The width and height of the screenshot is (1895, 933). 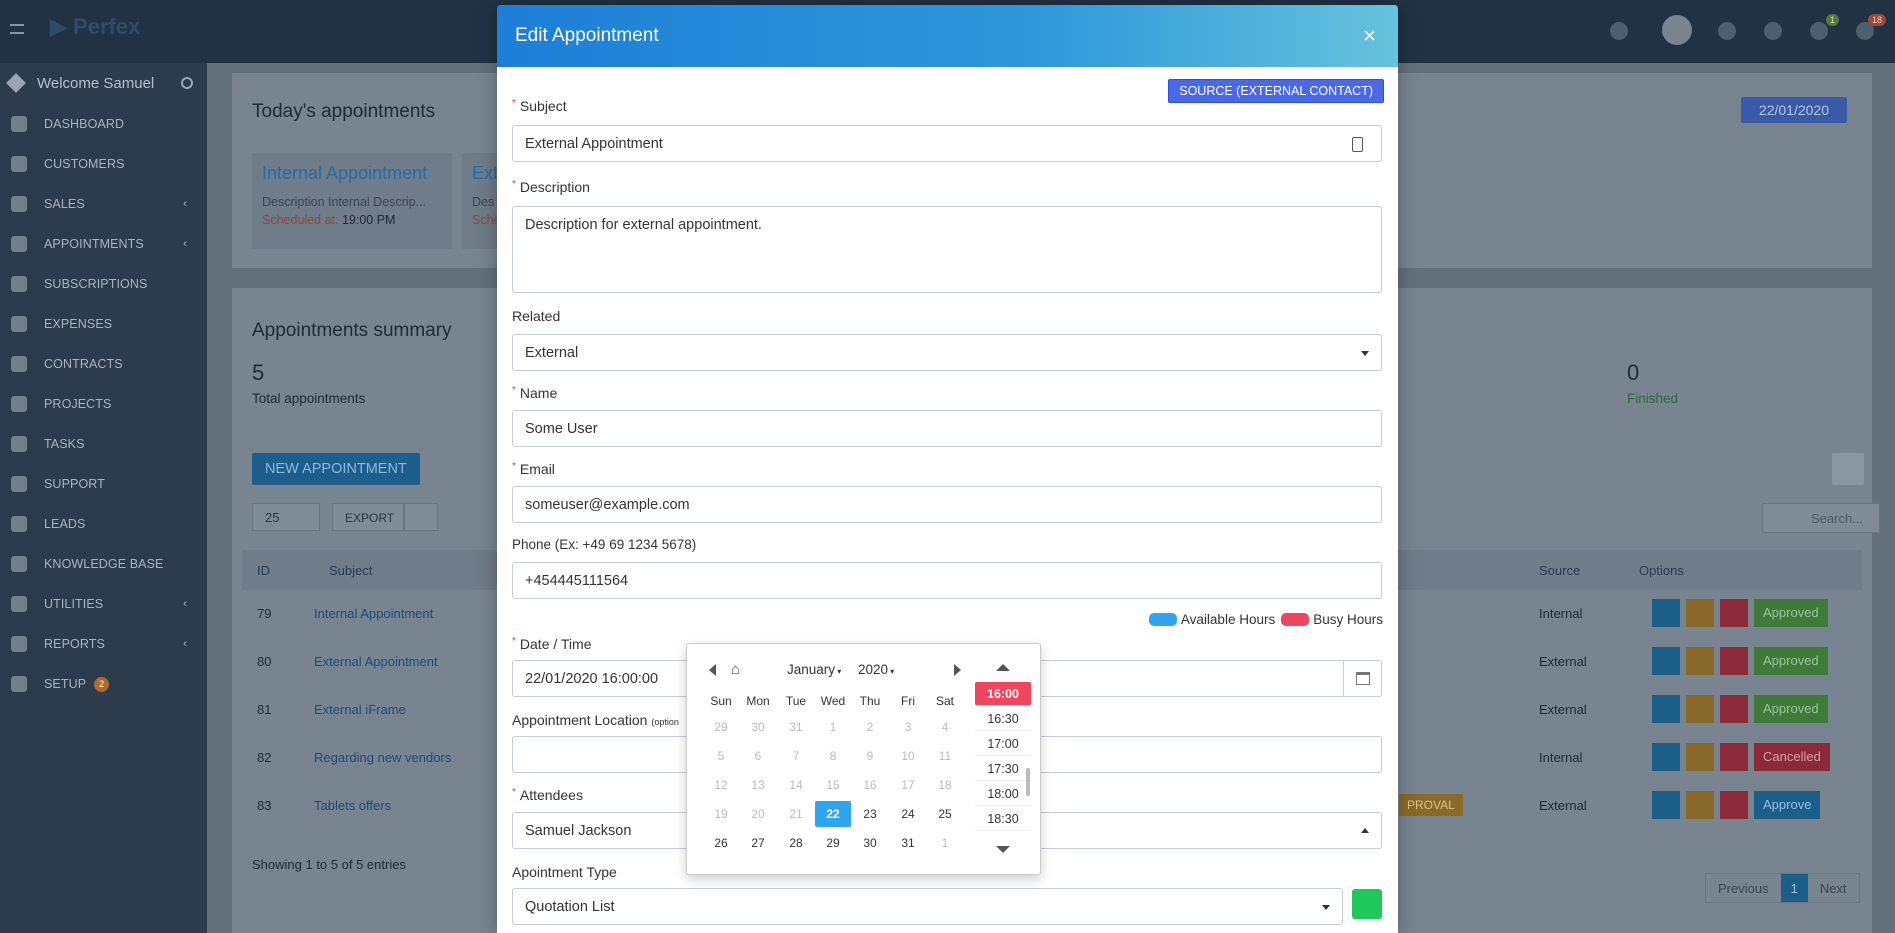 I want to click on name-input: Some User, so click(x=947, y=428).